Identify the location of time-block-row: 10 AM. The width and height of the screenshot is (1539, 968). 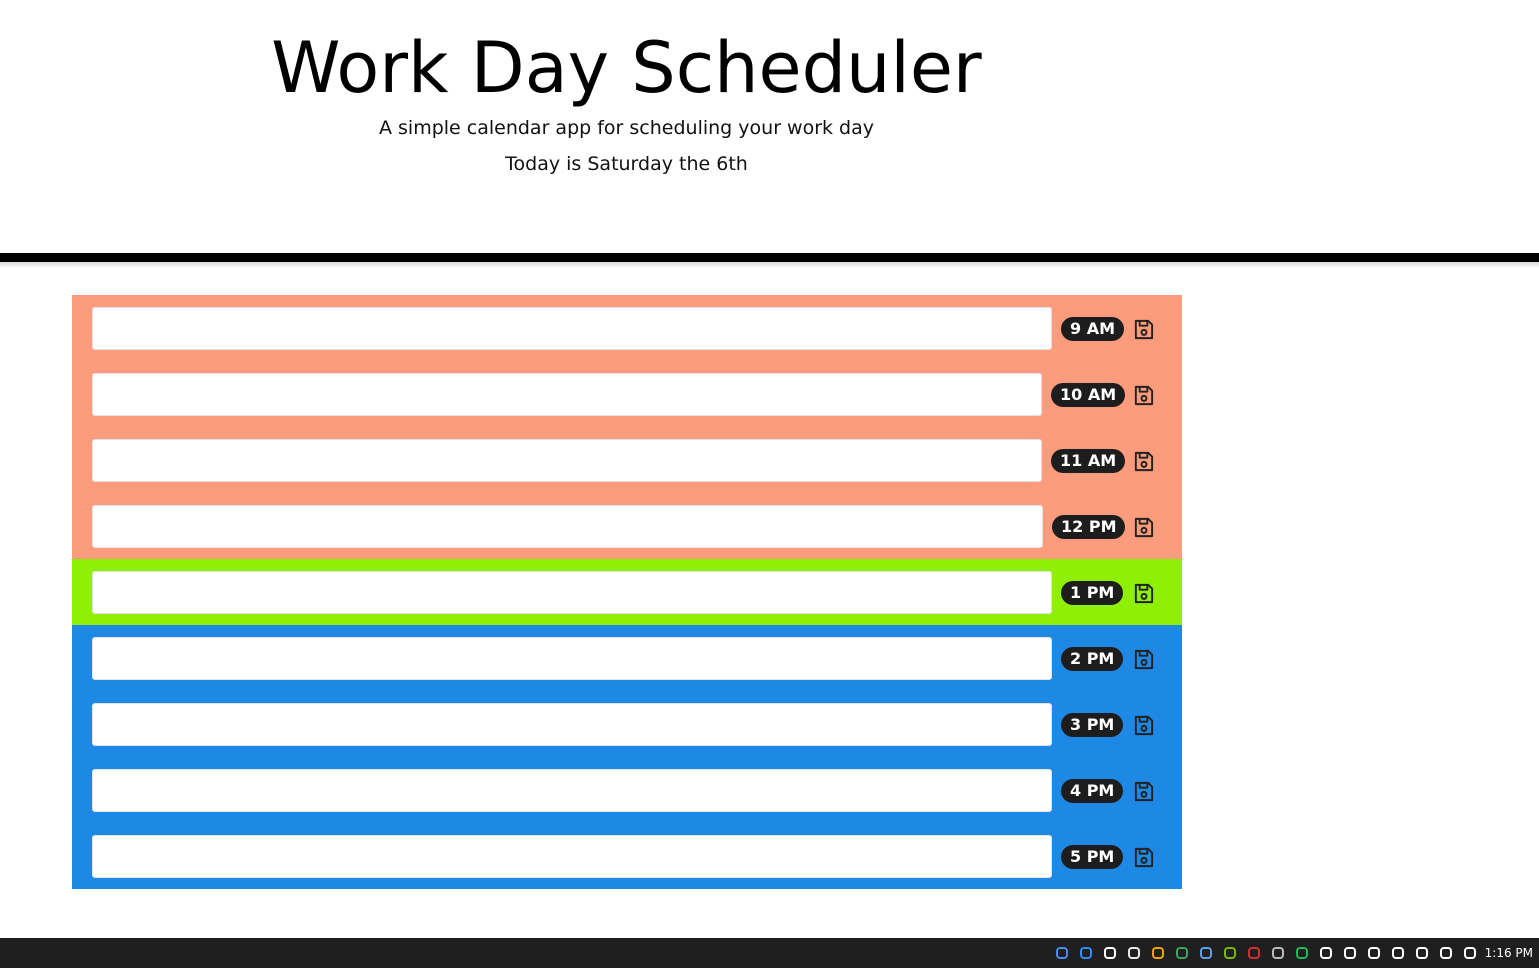
(627, 394).